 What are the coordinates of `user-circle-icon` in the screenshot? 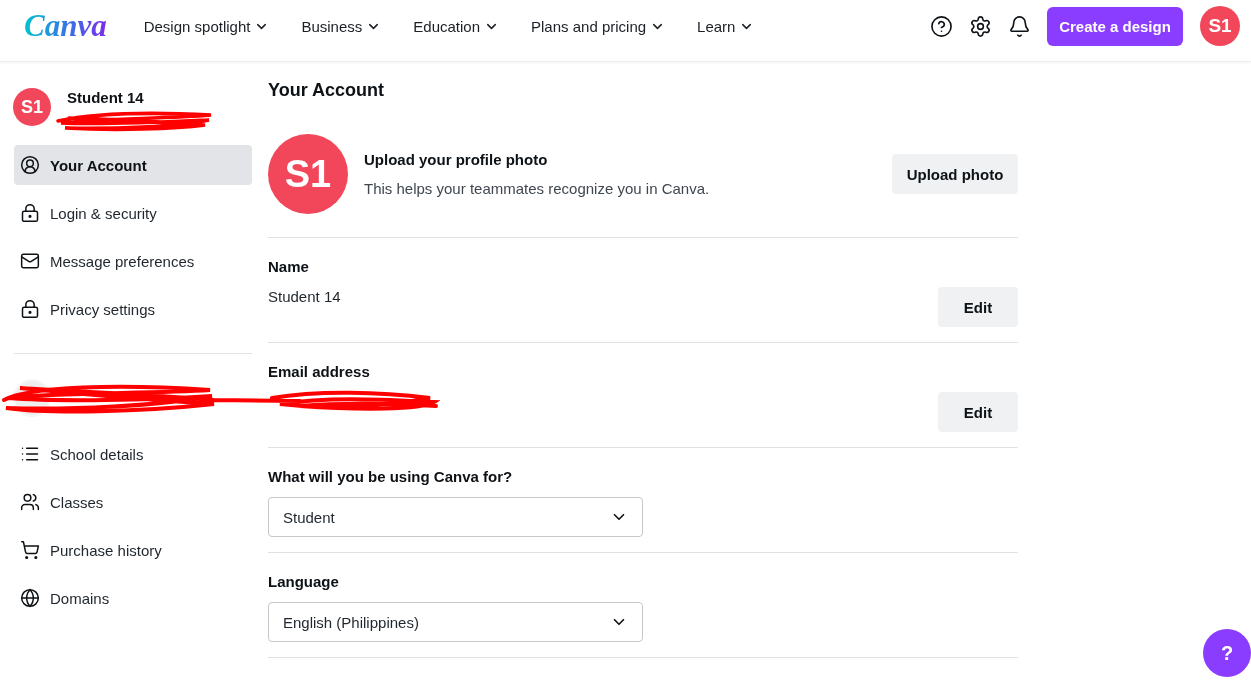 It's located at (30, 165).